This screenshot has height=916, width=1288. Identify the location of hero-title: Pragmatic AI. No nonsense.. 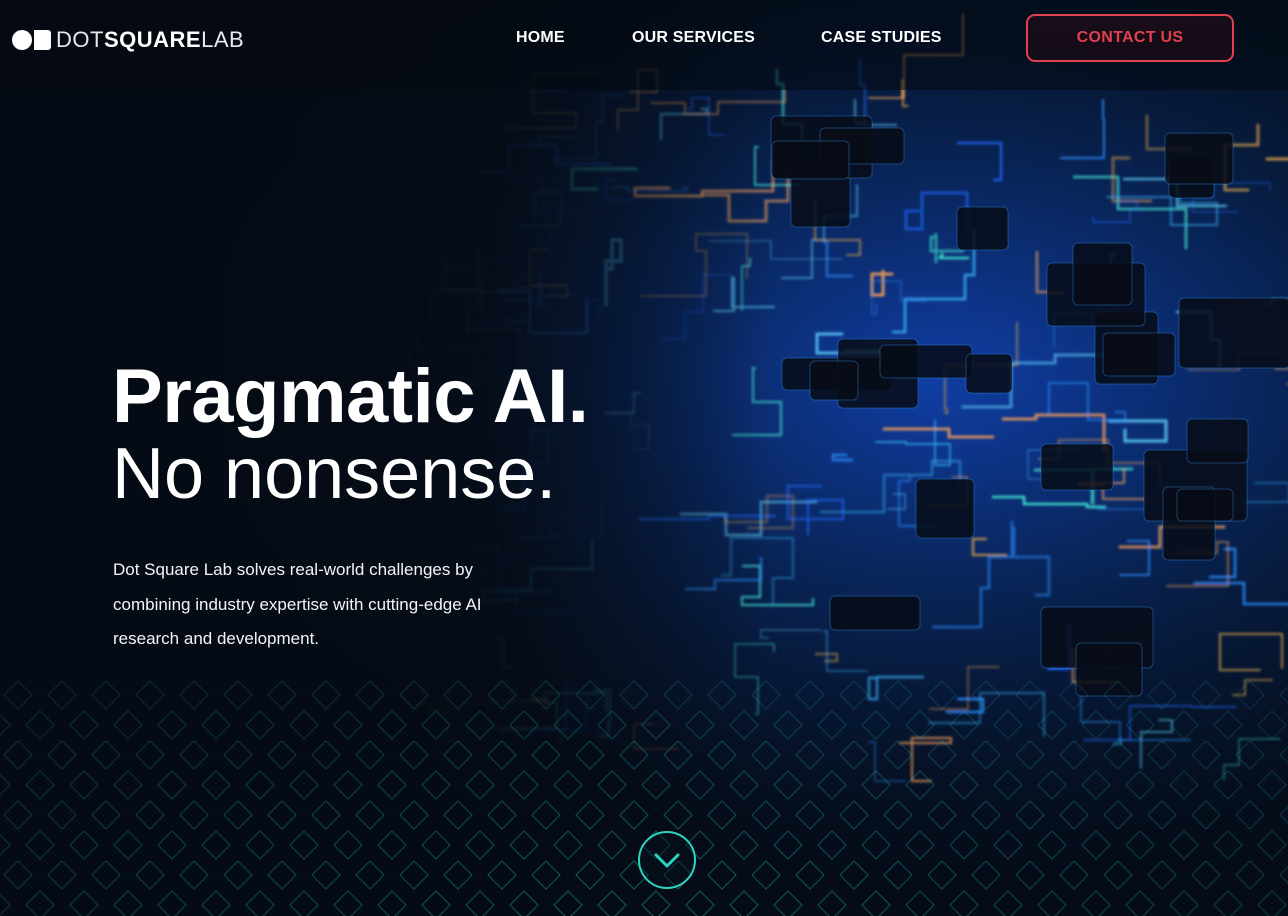
(350, 434).